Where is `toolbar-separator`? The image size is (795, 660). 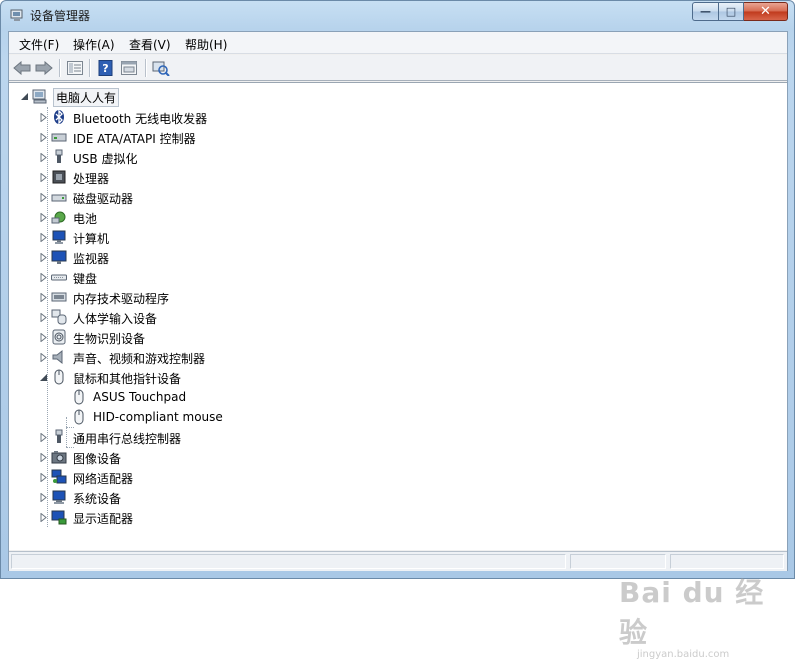
toolbar-separator is located at coordinates (89, 68).